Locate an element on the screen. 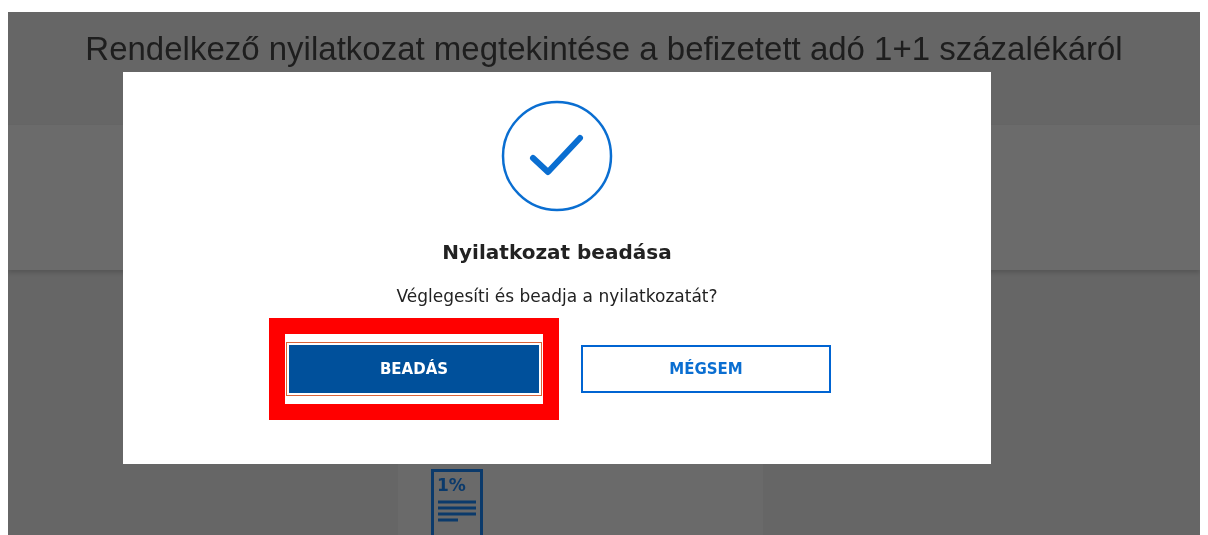 This screenshot has height=535, width=1208. dialog-title: Nyilatkozat beadása is located at coordinates (557, 252).